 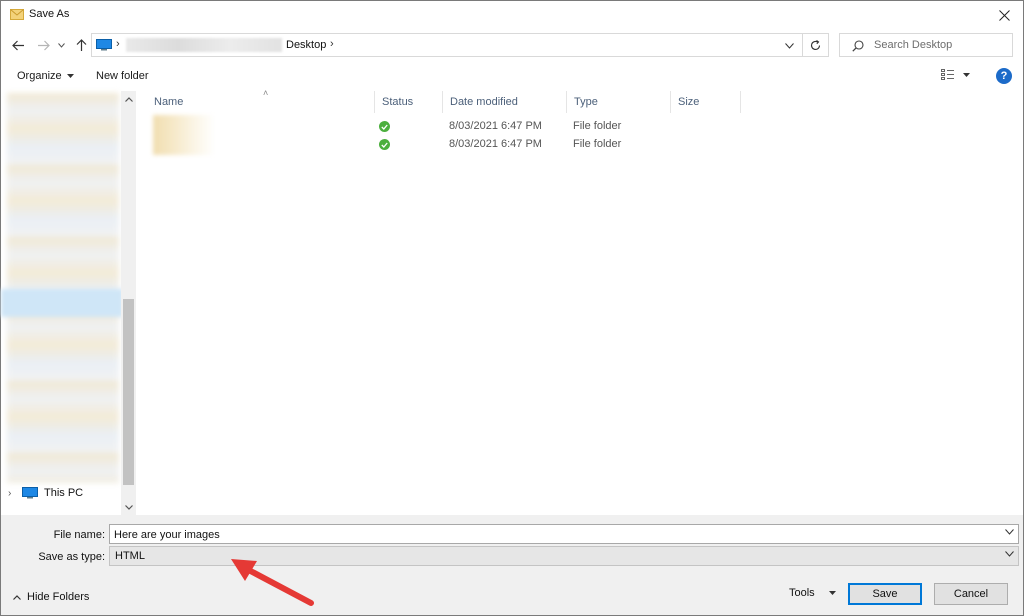 What do you see at coordinates (17, 14) in the screenshot?
I see `envelope-icon` at bounding box center [17, 14].